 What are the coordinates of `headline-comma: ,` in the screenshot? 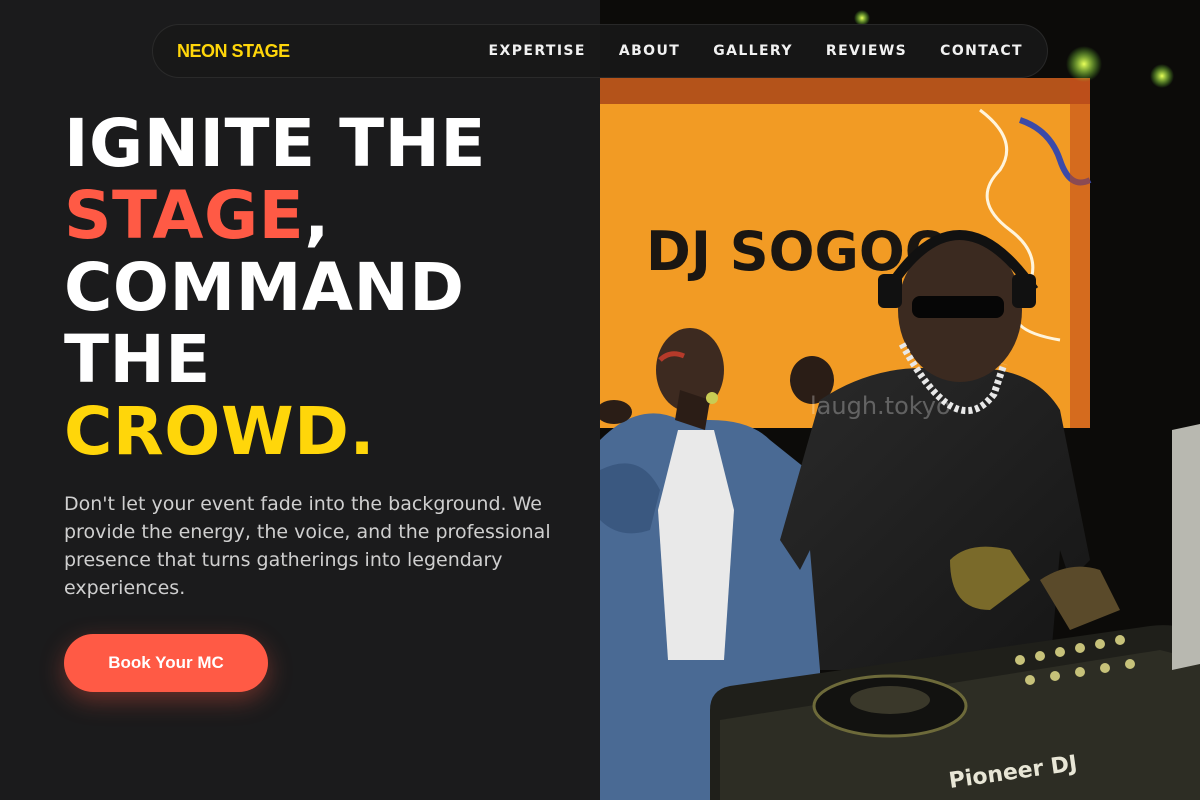 It's located at (317, 215).